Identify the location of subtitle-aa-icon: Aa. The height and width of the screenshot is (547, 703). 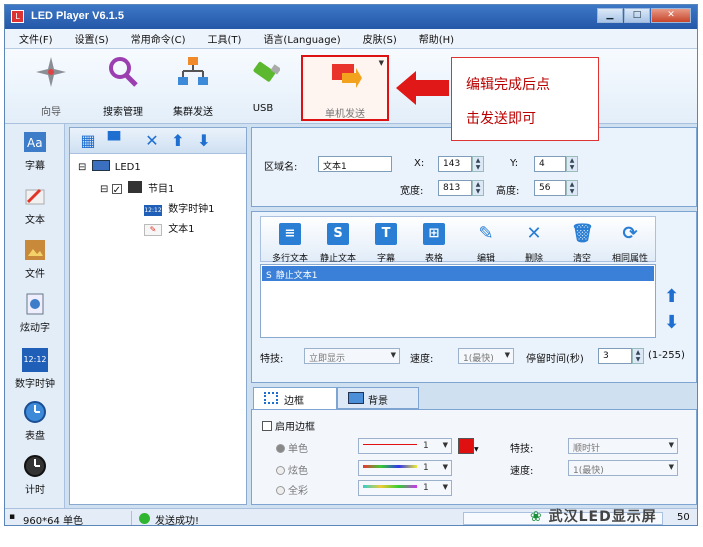
(35, 142).